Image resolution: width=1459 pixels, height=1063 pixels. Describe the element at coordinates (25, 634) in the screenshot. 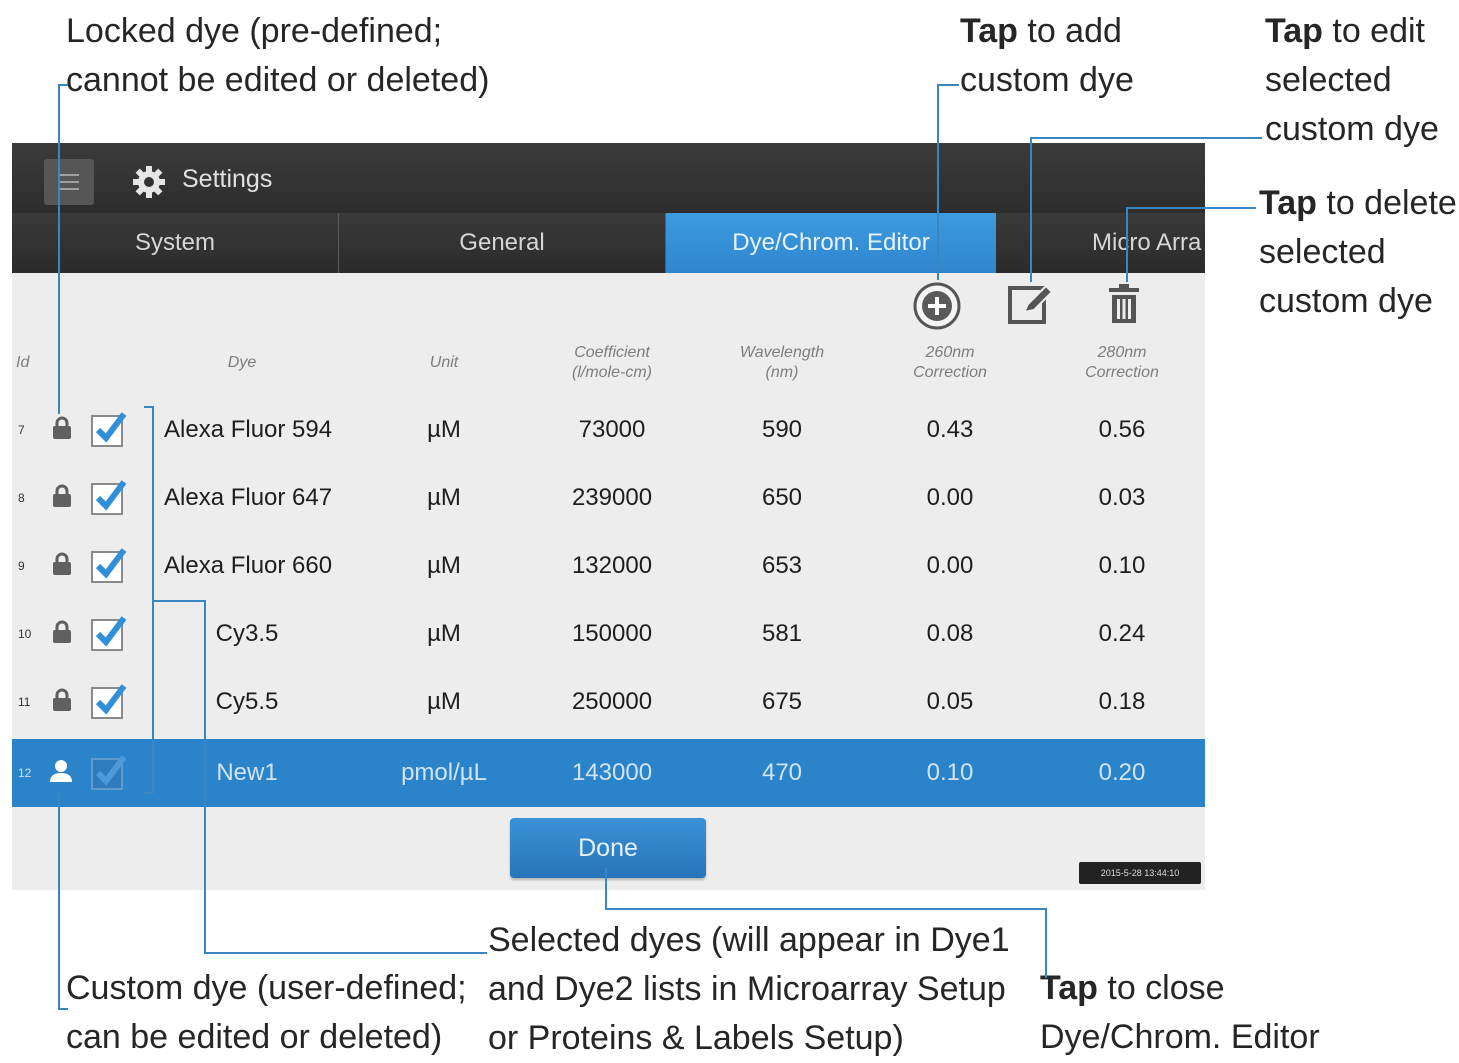

I see `row-id: 10` at that location.